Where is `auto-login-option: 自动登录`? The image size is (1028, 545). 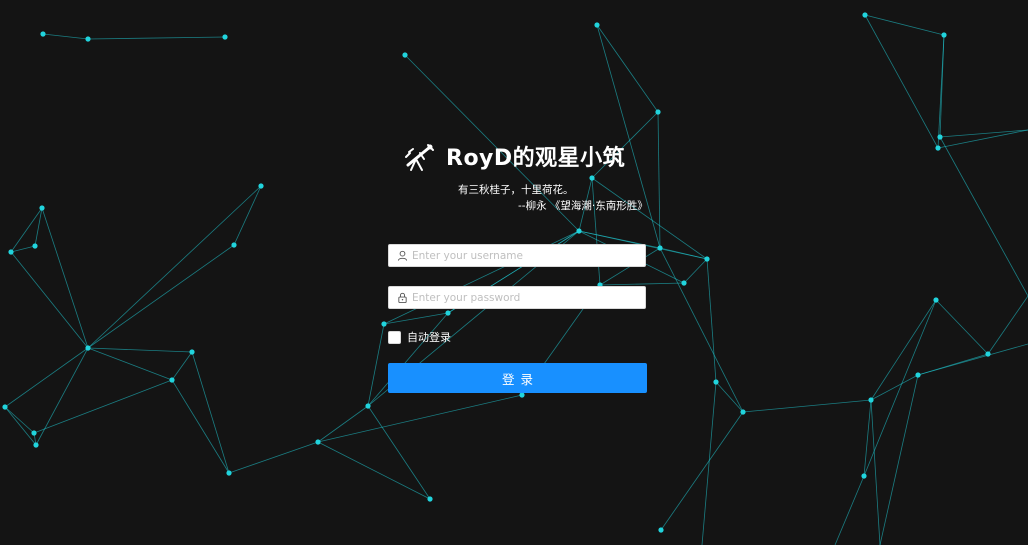
auto-login-option: 自动登录 is located at coordinates (419, 337).